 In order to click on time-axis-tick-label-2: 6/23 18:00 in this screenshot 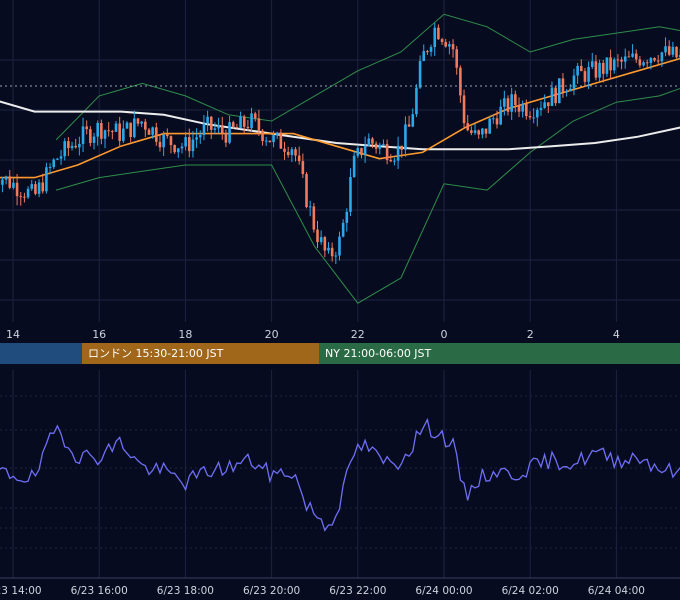, I will do `click(185, 591)`.